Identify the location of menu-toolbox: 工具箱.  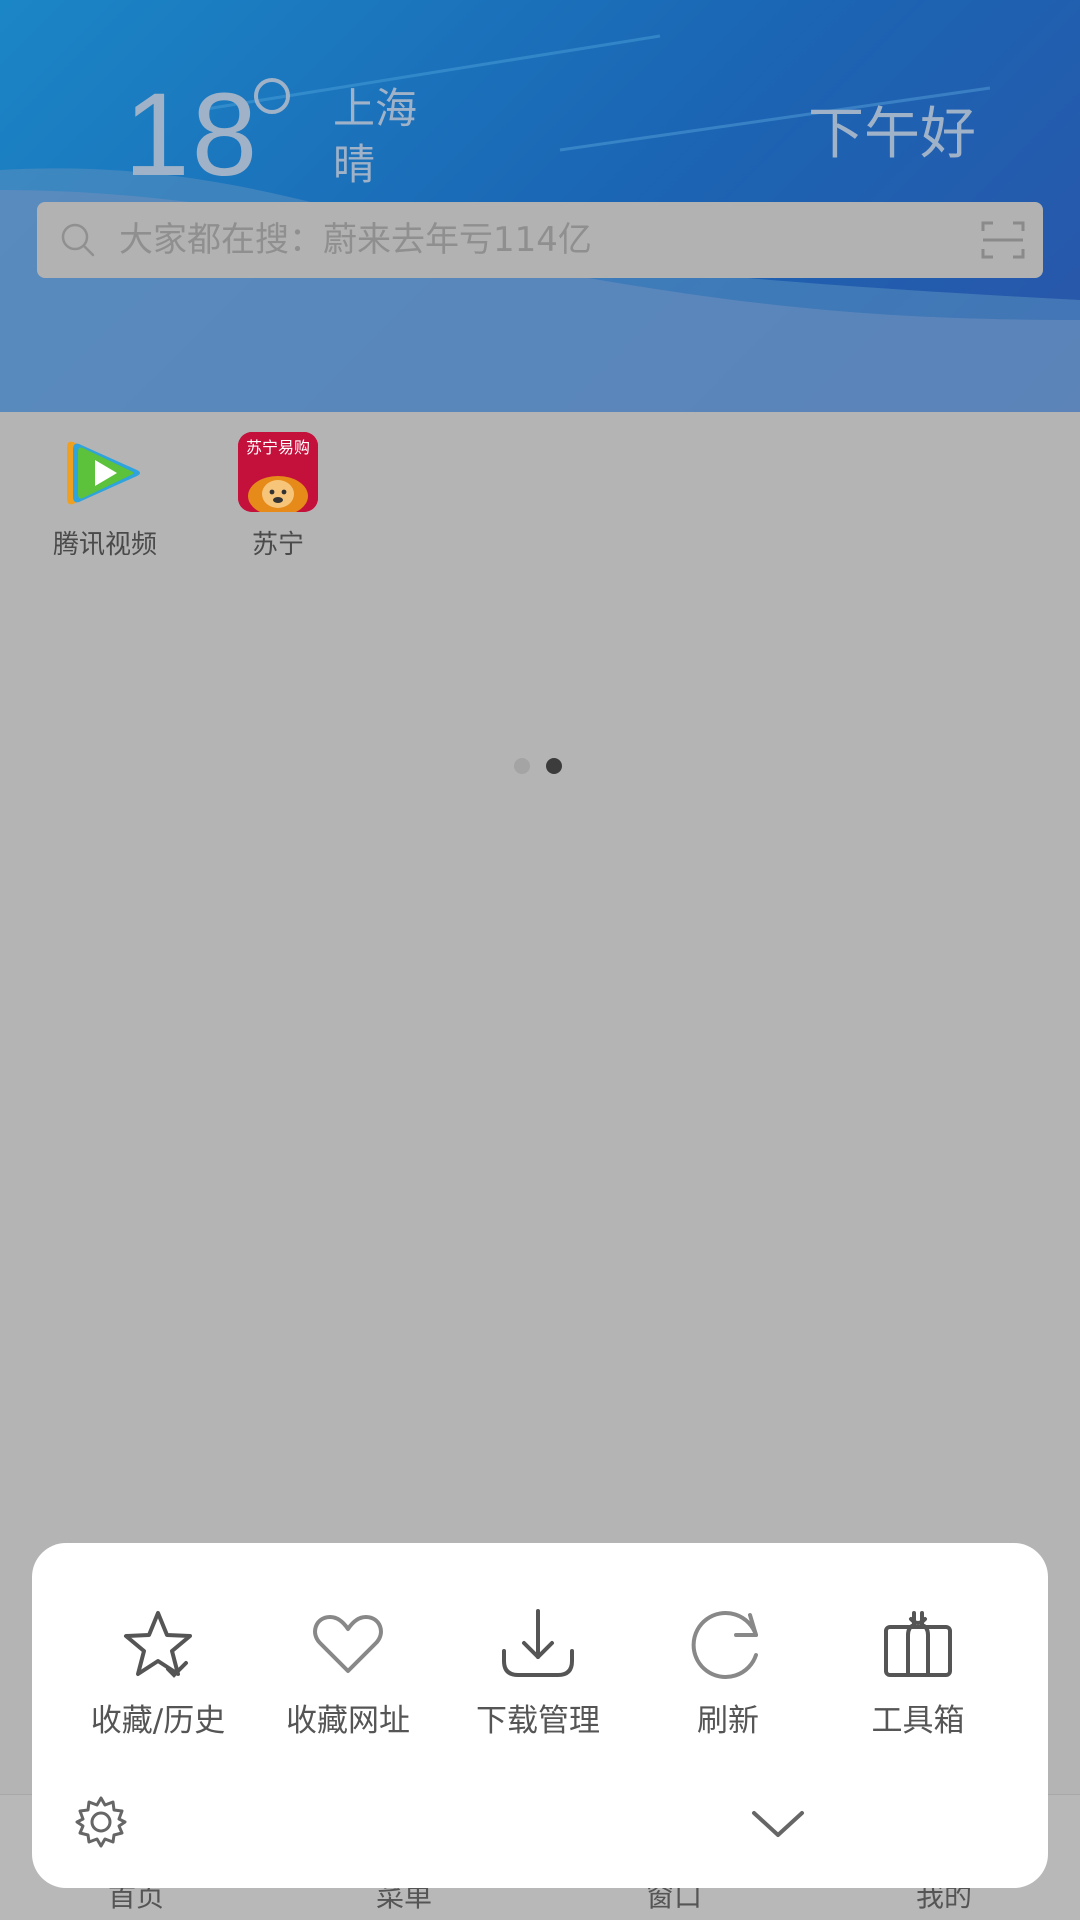
(918, 1673).